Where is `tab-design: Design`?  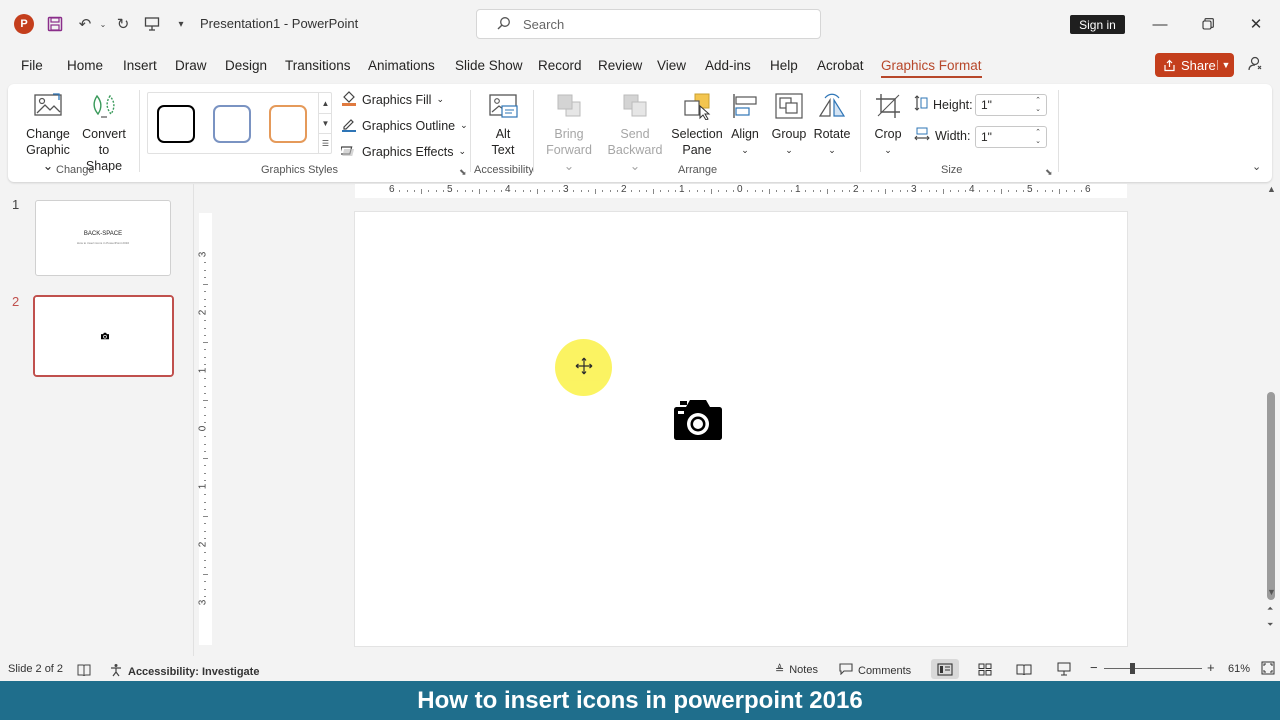 tab-design: Design is located at coordinates (246, 65).